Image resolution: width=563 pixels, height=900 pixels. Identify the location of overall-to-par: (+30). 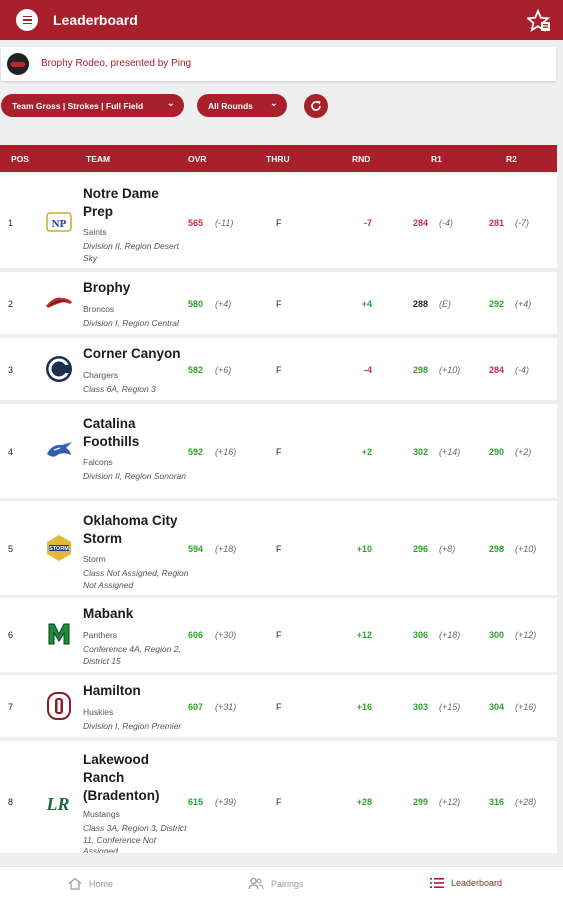
(226, 635).